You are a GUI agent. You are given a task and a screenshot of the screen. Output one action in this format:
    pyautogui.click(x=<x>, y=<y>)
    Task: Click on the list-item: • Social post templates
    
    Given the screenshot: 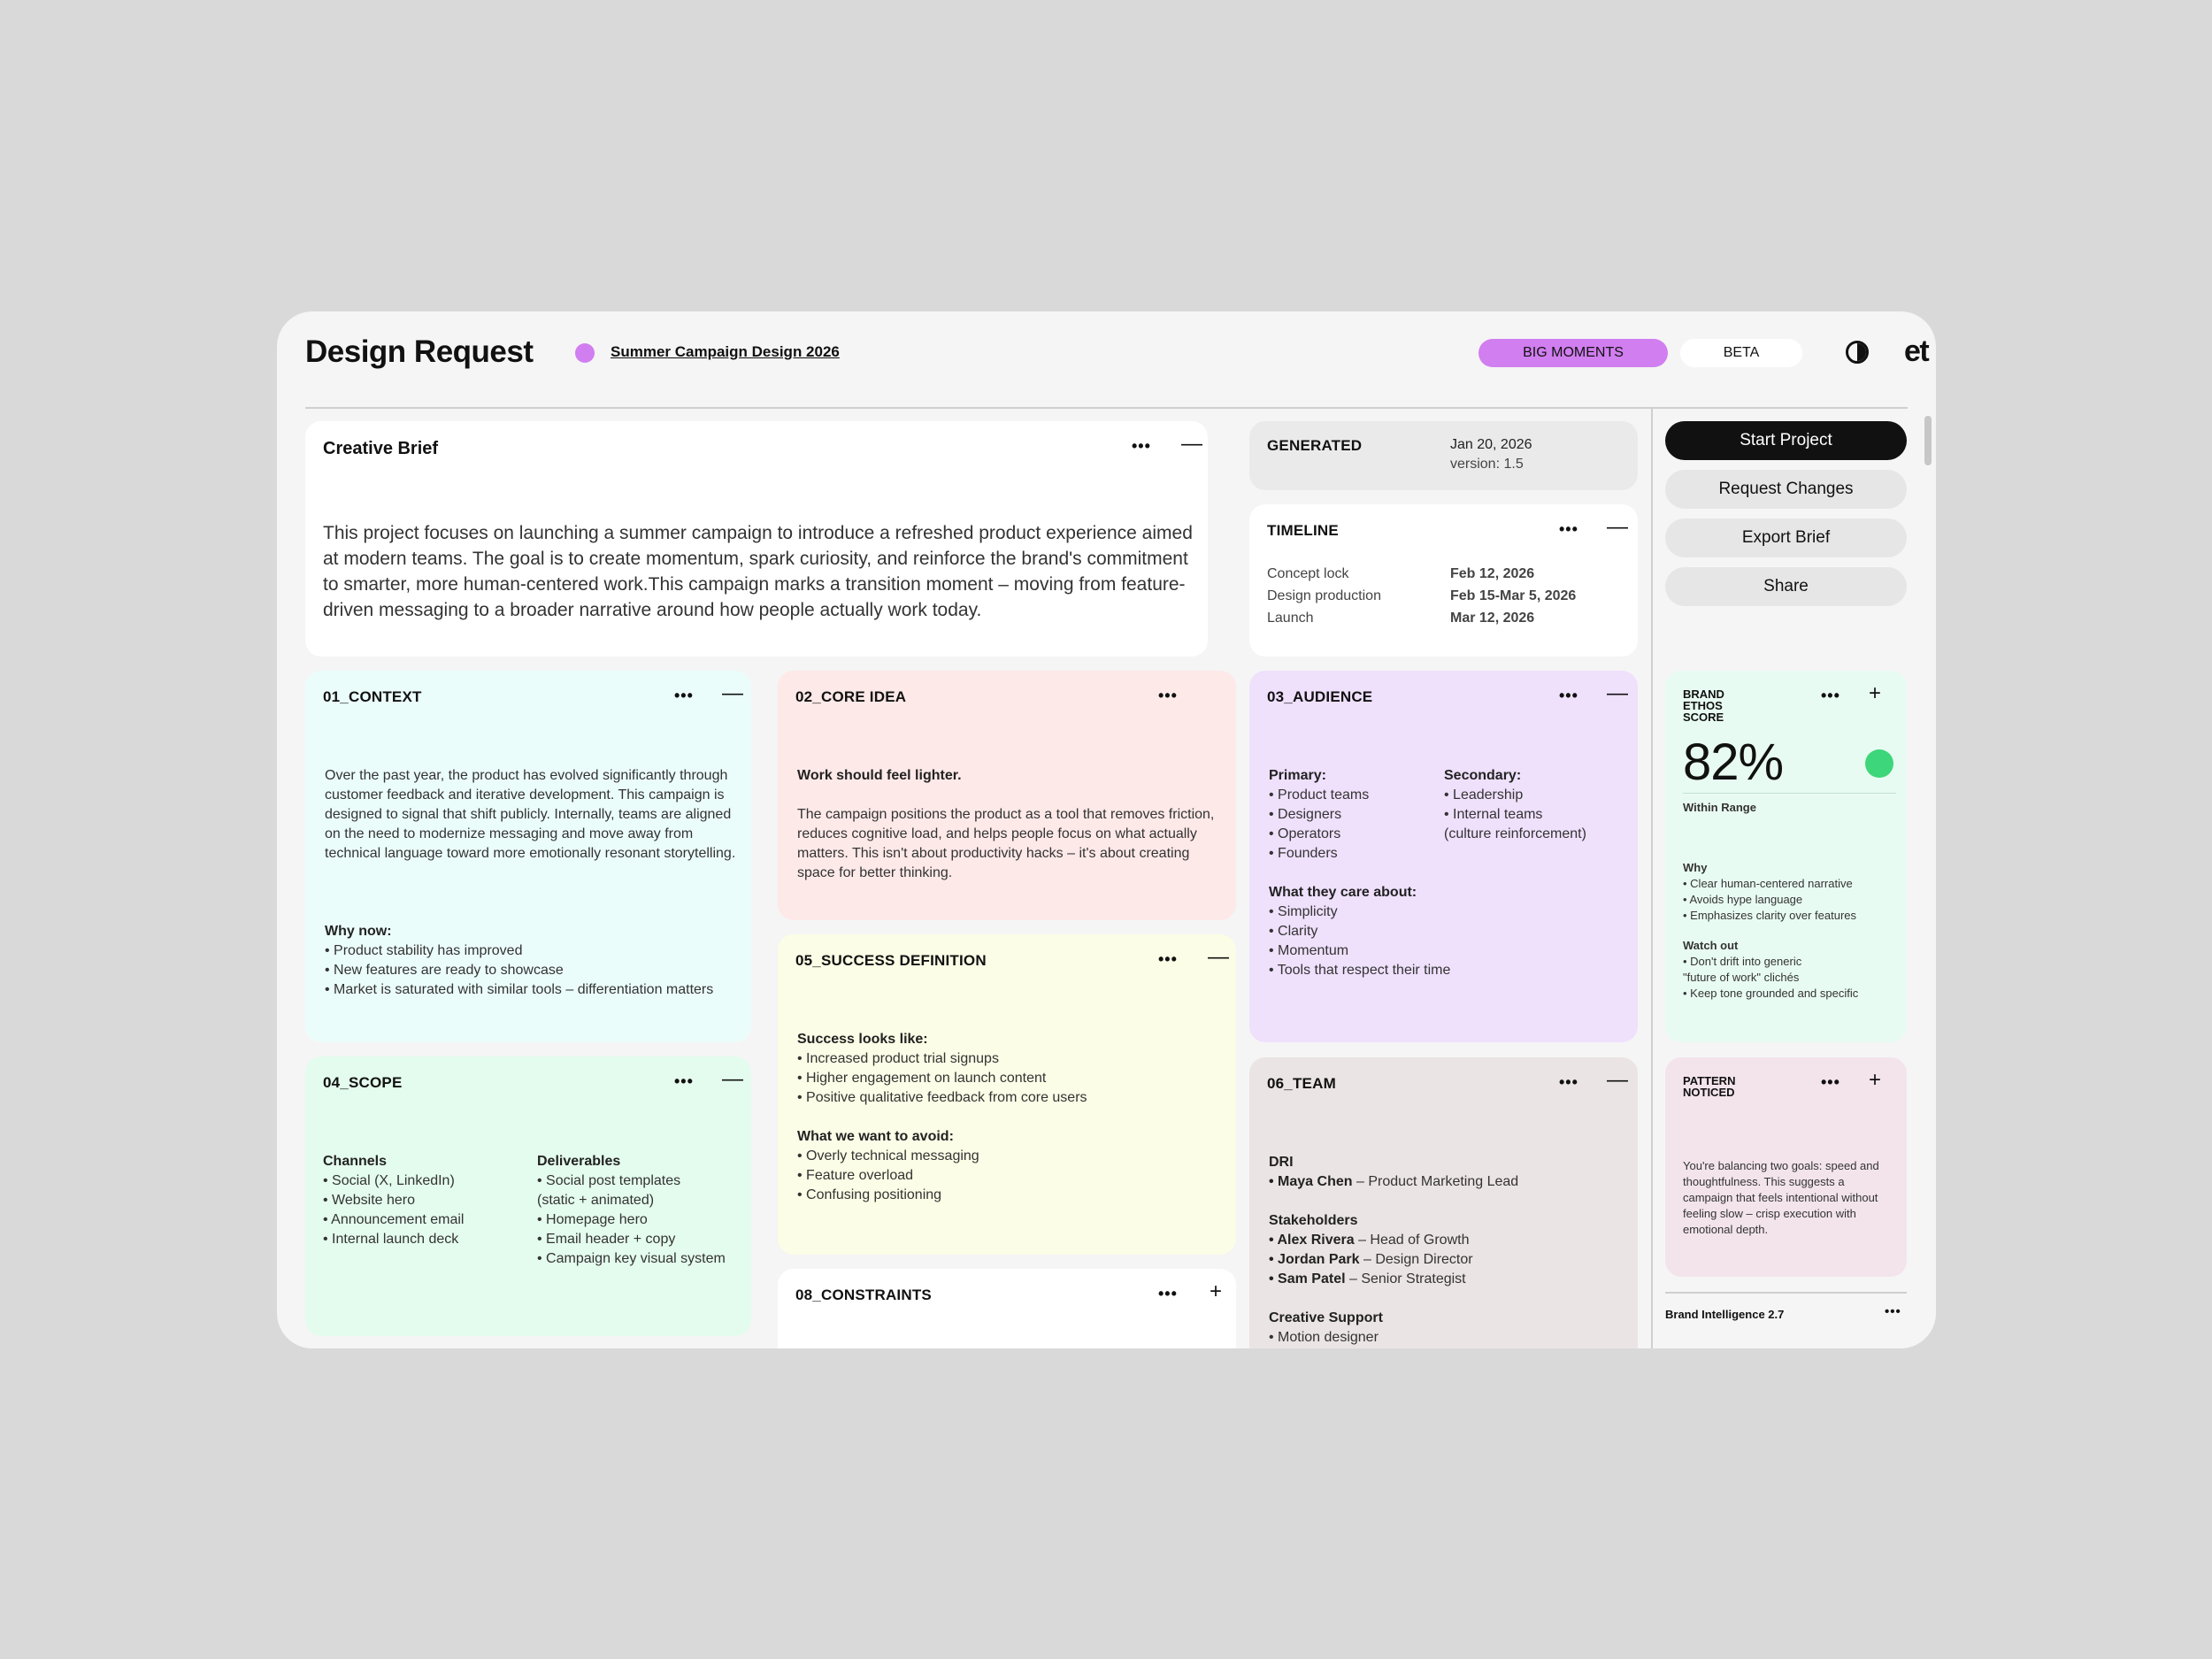 What is the action you would take?
    pyautogui.click(x=609, y=1181)
    